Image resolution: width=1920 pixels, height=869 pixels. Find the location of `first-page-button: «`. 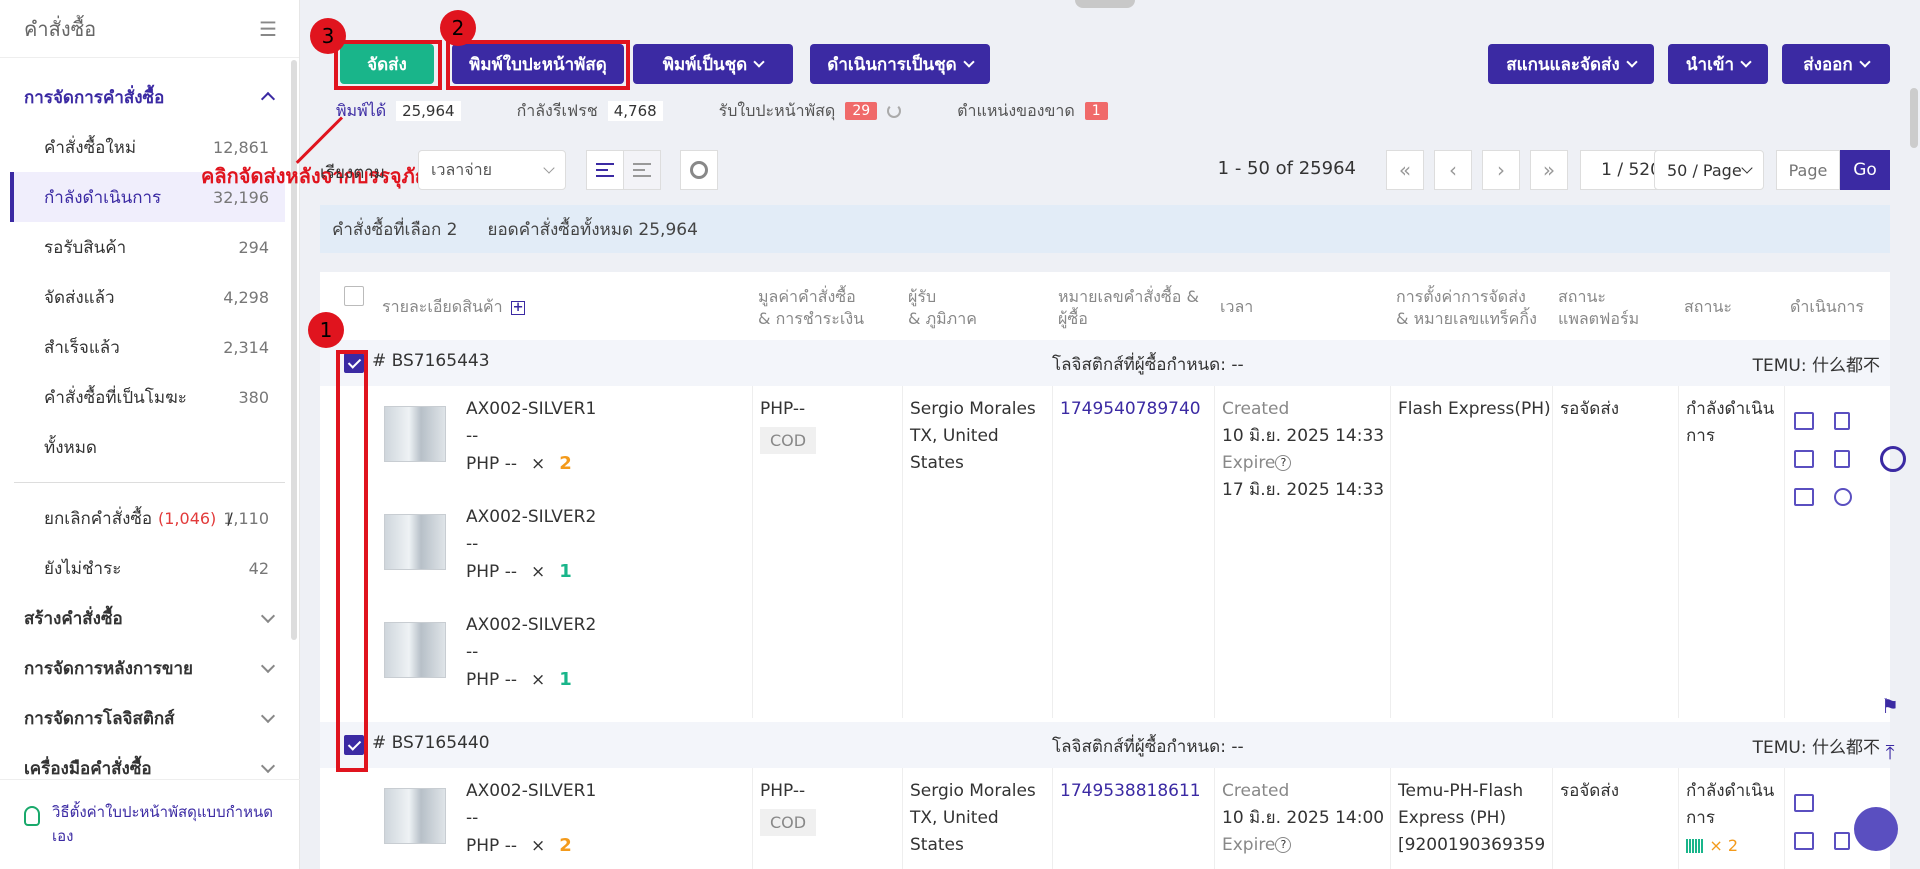

first-page-button: « is located at coordinates (1405, 170).